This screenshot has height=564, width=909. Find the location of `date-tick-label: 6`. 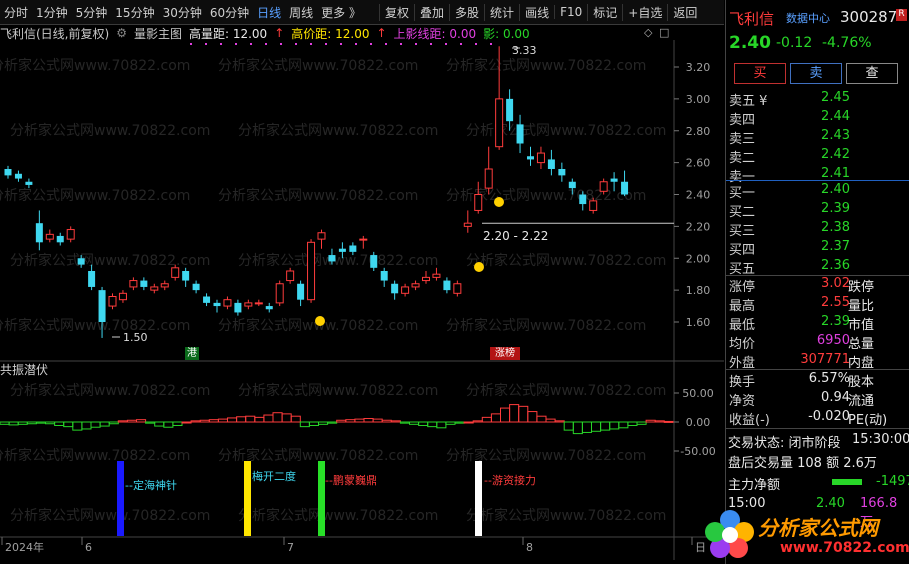

date-tick-label: 6 is located at coordinates (88, 547).